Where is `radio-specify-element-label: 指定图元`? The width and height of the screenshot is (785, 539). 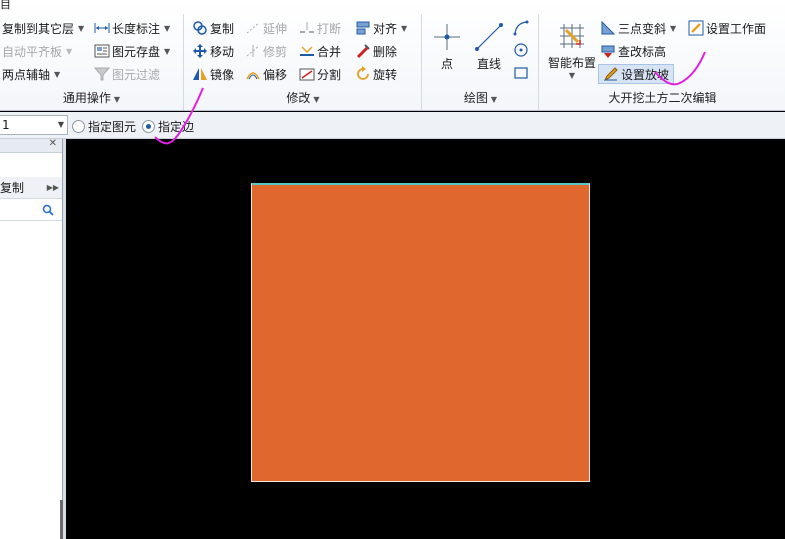 radio-specify-element-label: 指定图元 is located at coordinates (112, 127).